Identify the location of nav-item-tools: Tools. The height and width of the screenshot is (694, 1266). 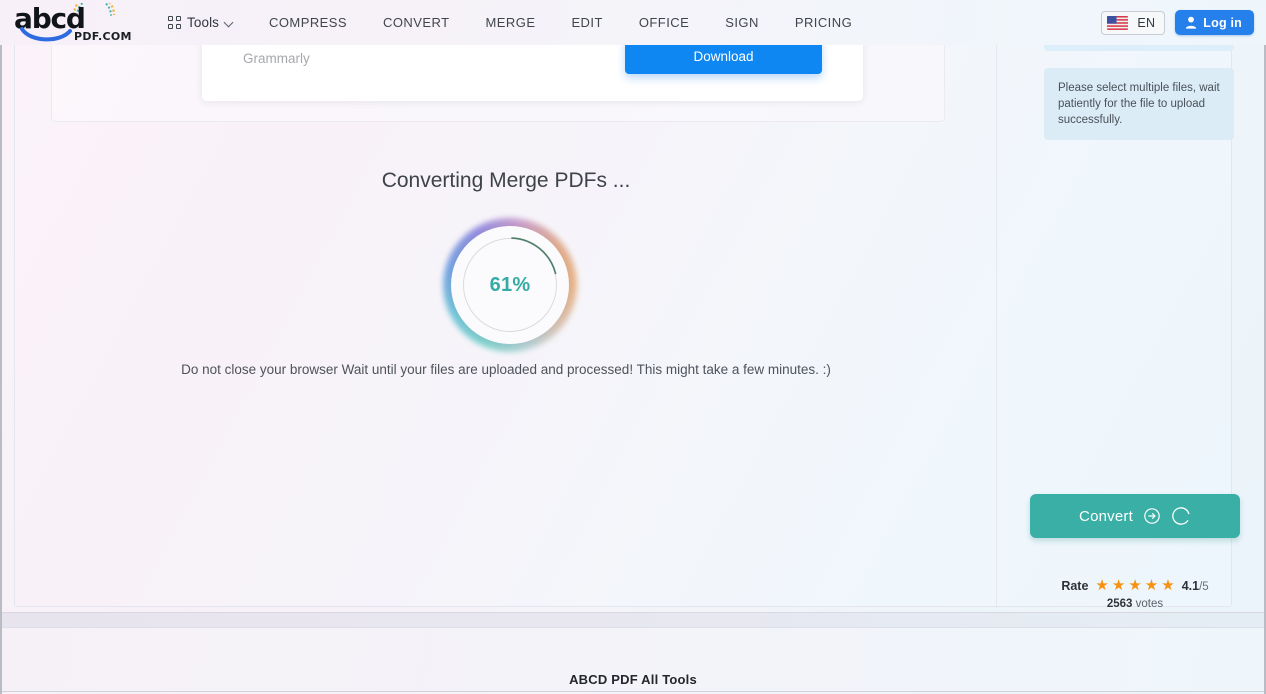
(204, 22).